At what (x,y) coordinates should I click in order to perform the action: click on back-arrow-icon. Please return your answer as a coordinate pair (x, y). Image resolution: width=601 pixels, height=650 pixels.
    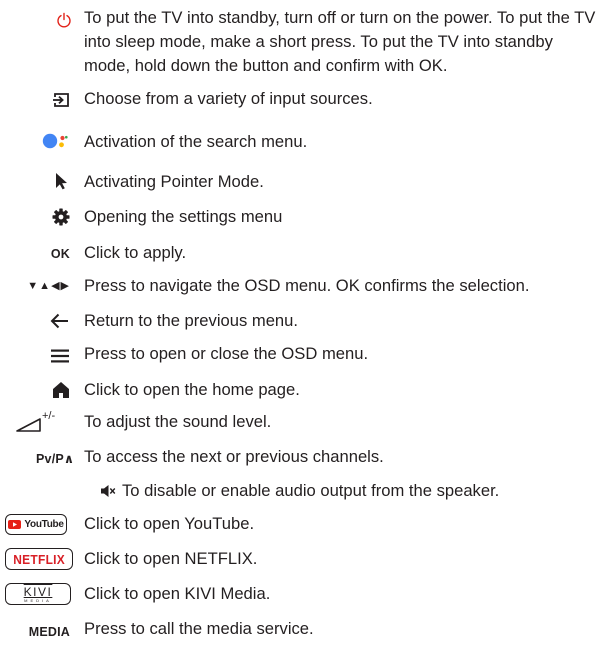
    Looking at the image, I should click on (59, 321).